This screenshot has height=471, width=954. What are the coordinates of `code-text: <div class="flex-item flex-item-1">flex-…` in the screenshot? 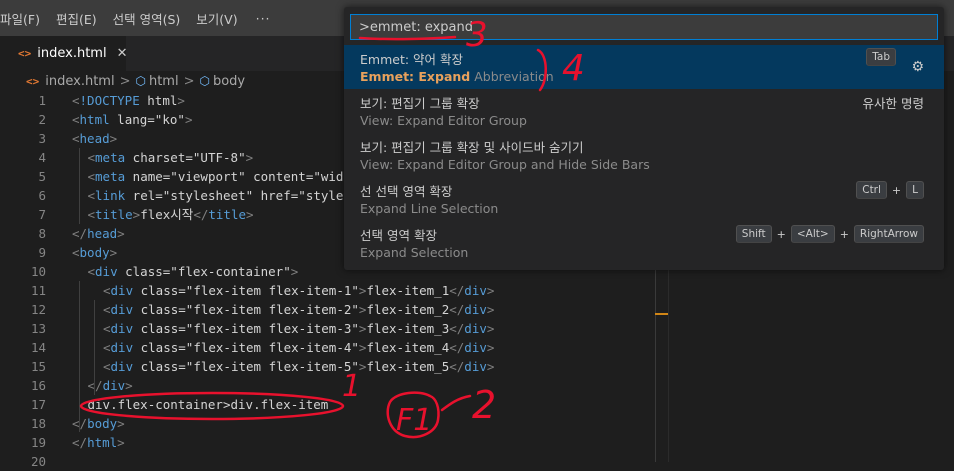 It's located at (299, 290).